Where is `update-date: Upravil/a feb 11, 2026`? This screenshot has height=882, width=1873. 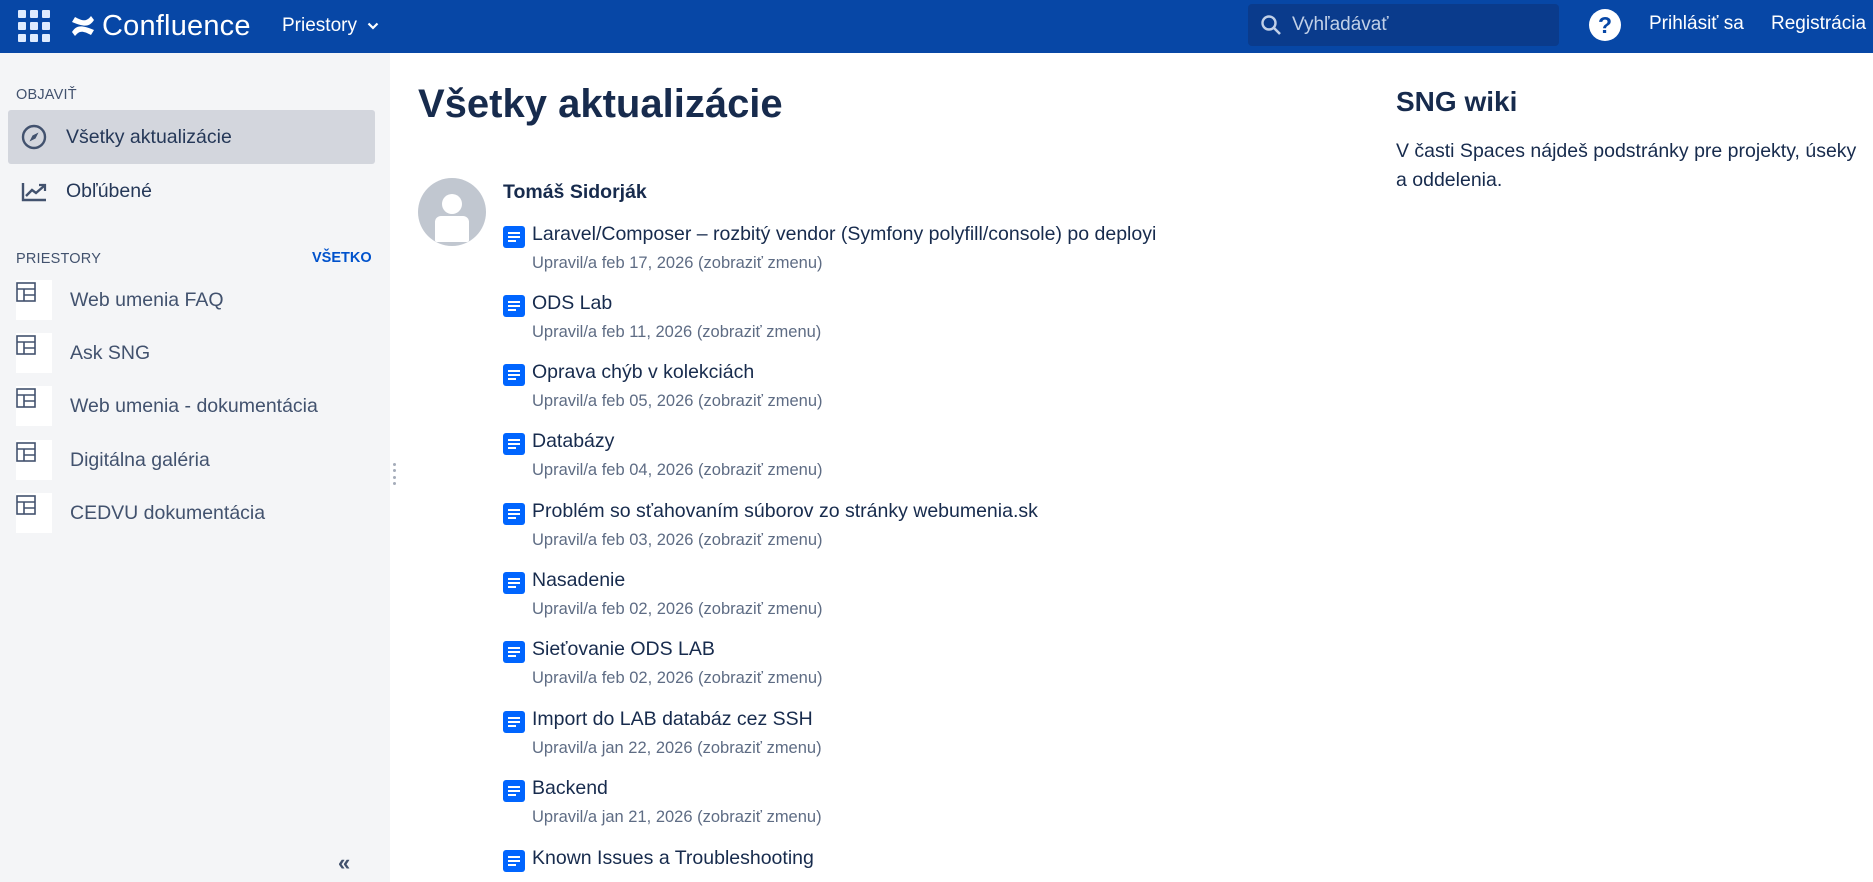
update-date: Upravil/a feb 11, 2026 is located at coordinates (614, 332).